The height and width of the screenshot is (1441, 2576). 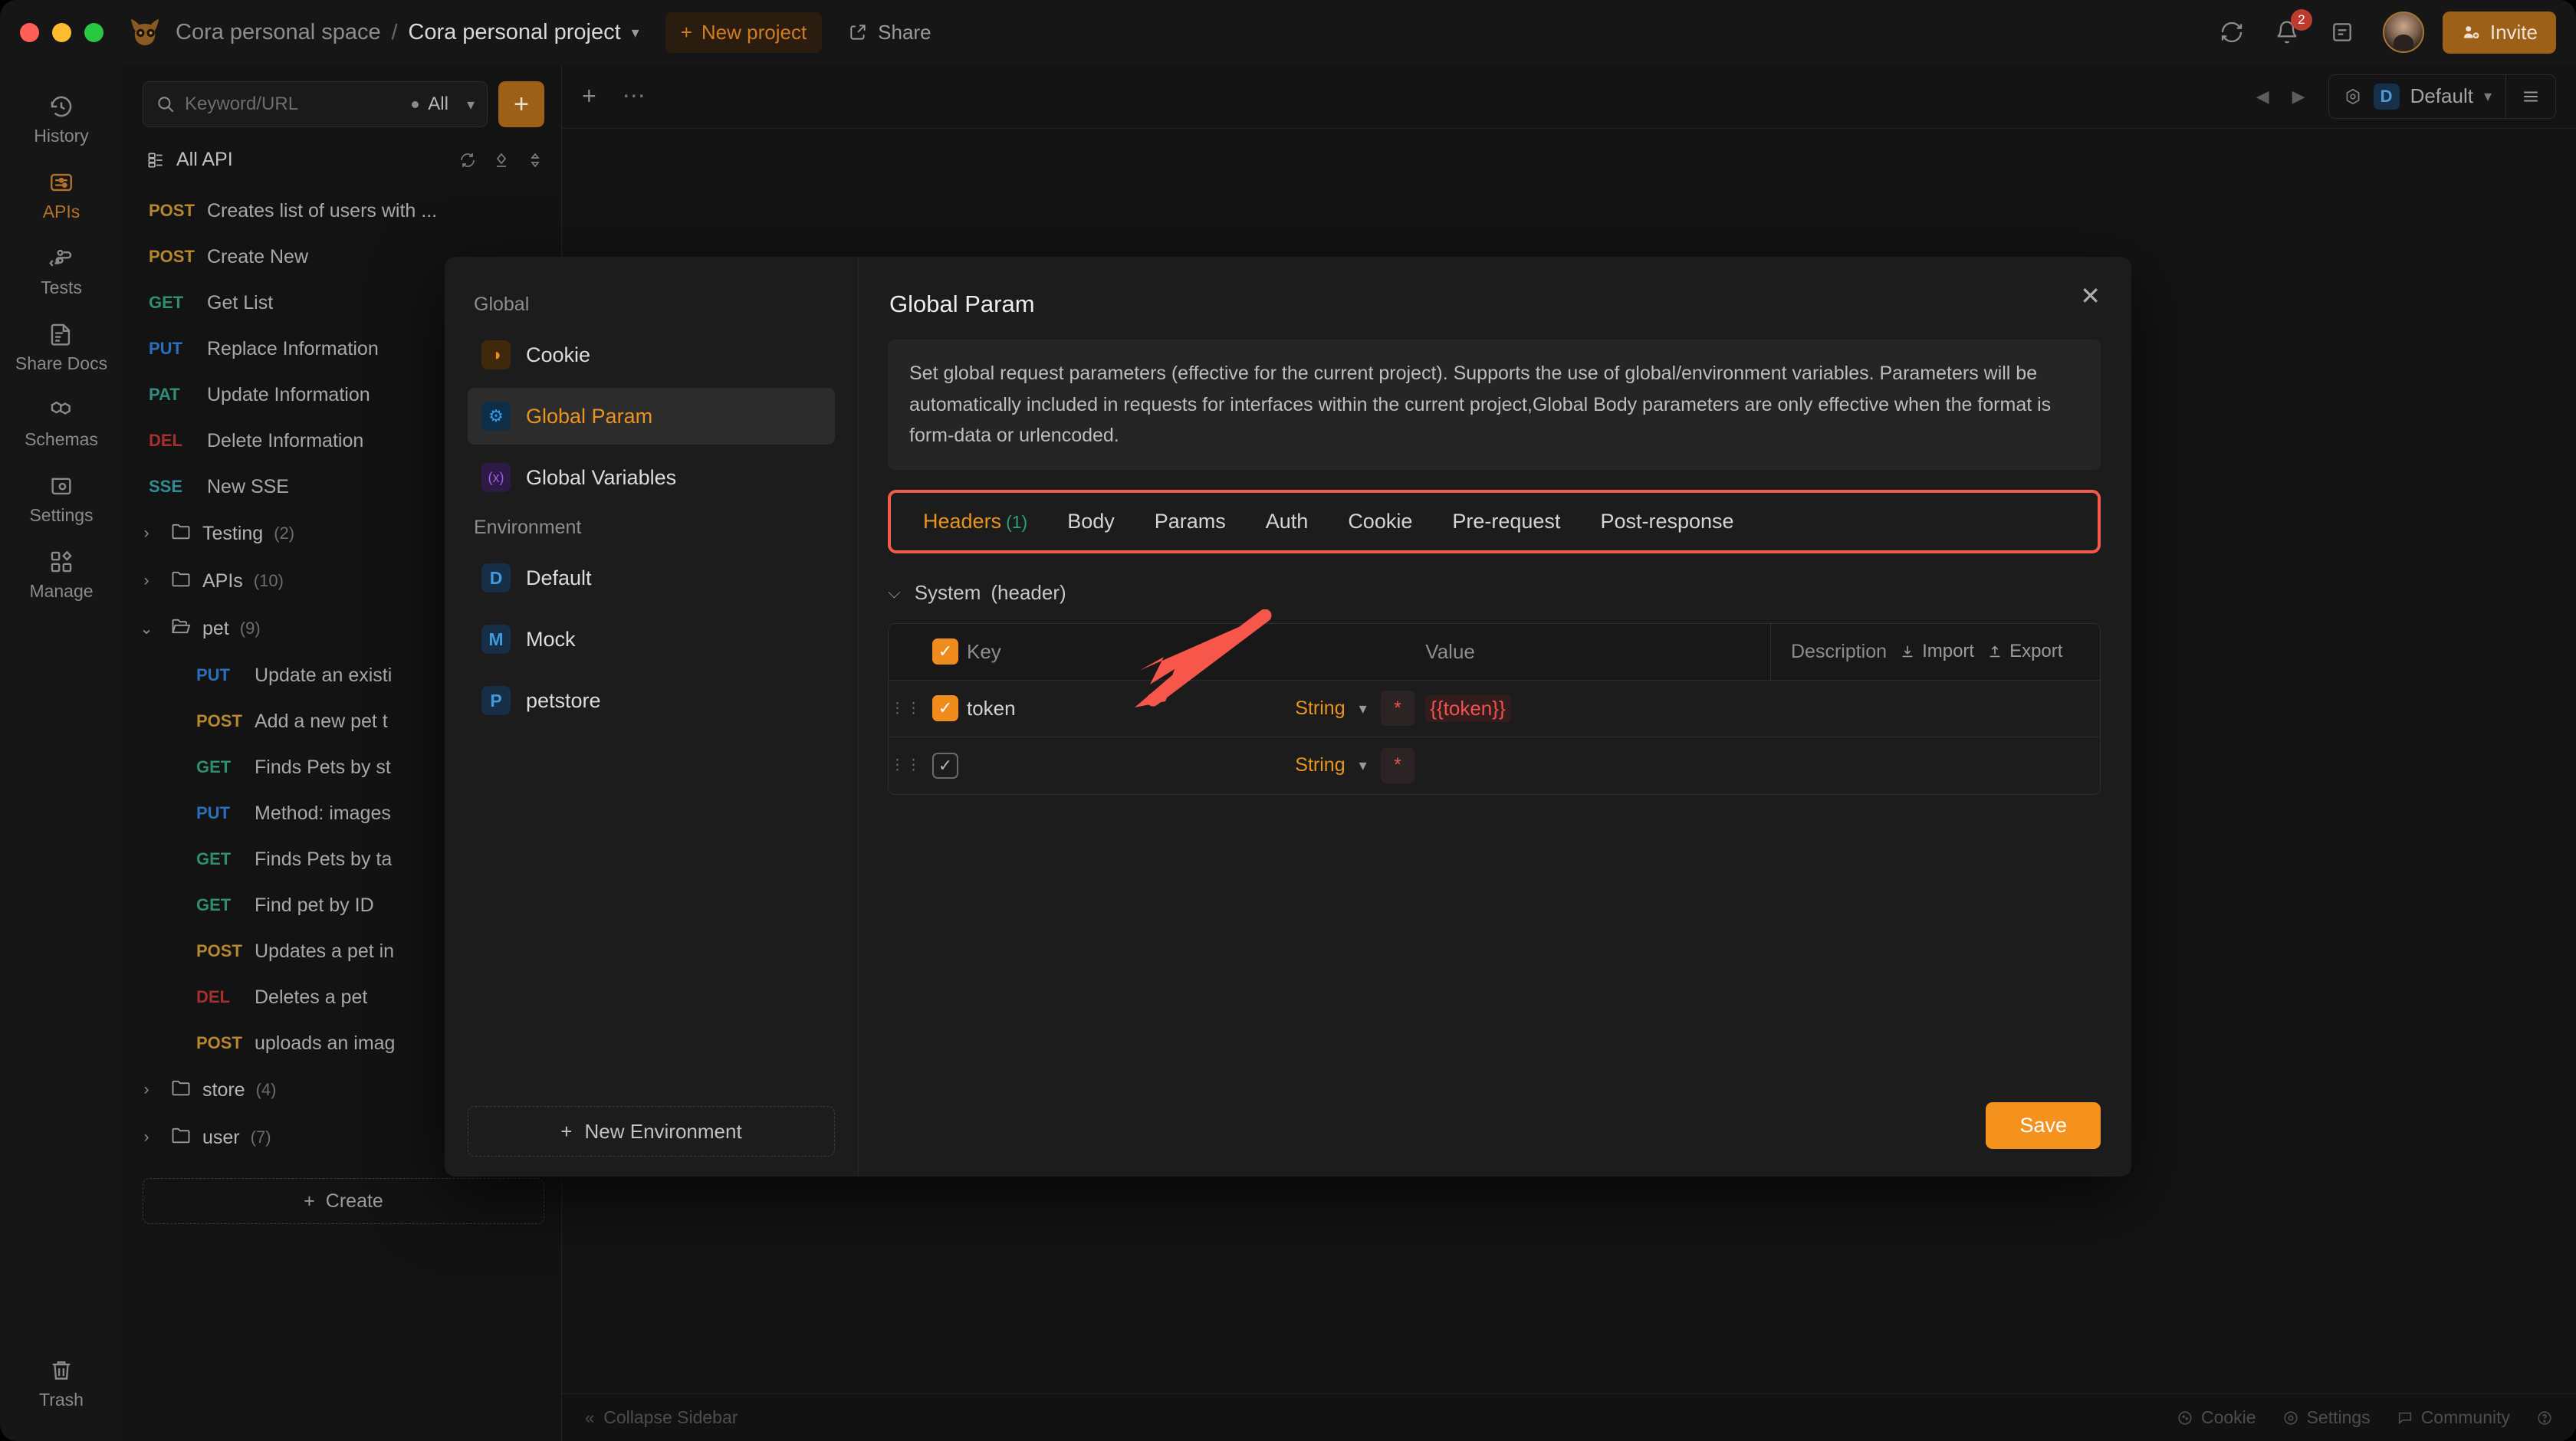 What do you see at coordinates (1190, 522) in the screenshot?
I see `tab-params: Params` at bounding box center [1190, 522].